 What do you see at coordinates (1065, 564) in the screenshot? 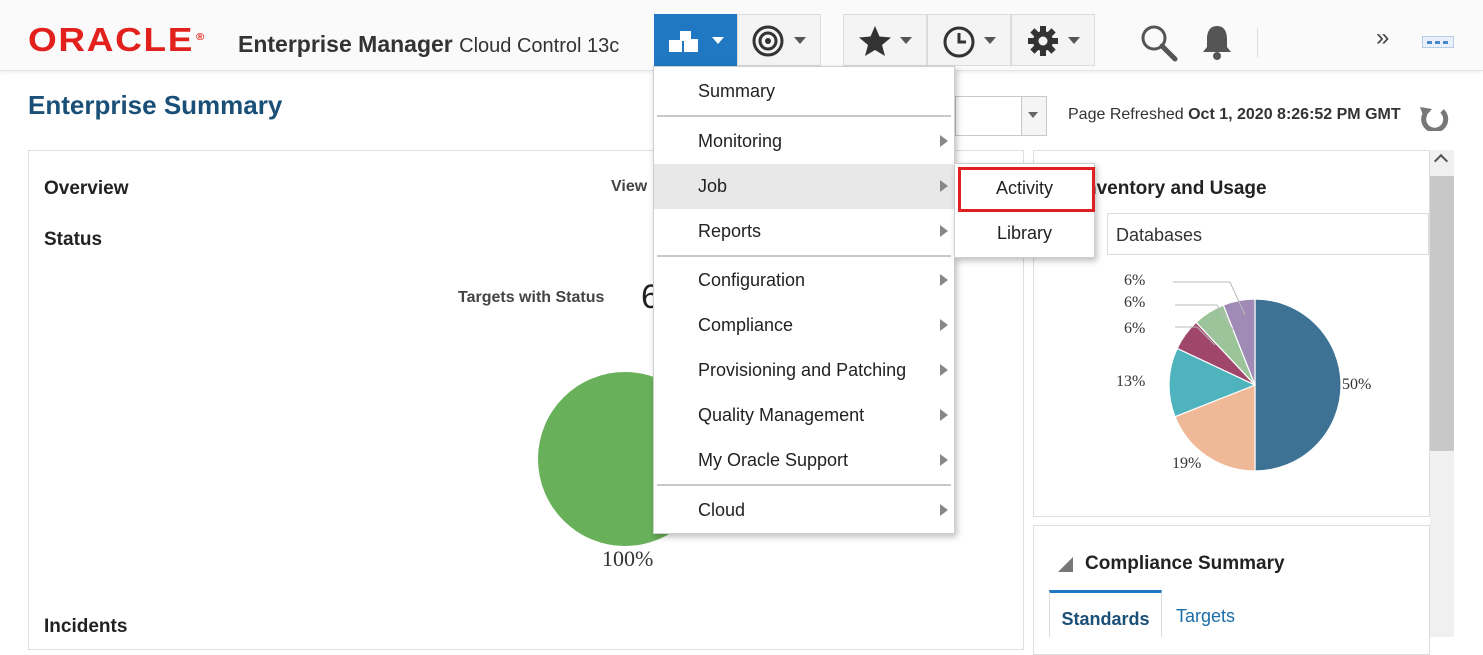
I see `collapse-icon` at bounding box center [1065, 564].